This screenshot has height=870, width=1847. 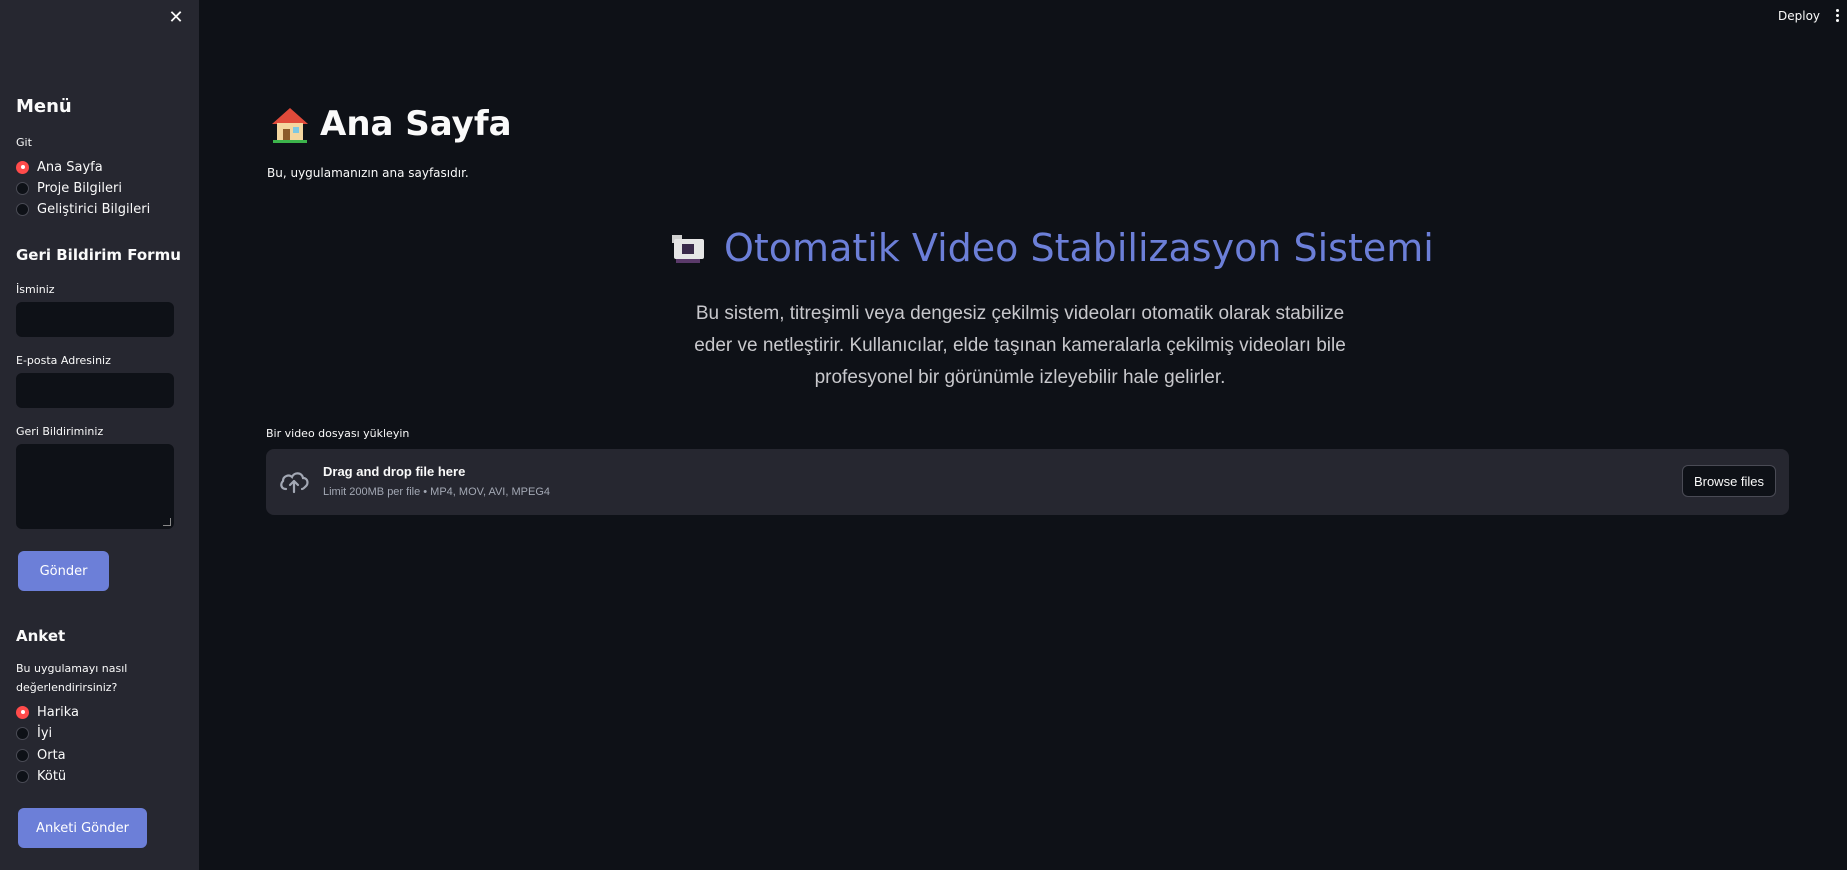 What do you see at coordinates (290, 124) in the screenshot?
I see `house-icon` at bounding box center [290, 124].